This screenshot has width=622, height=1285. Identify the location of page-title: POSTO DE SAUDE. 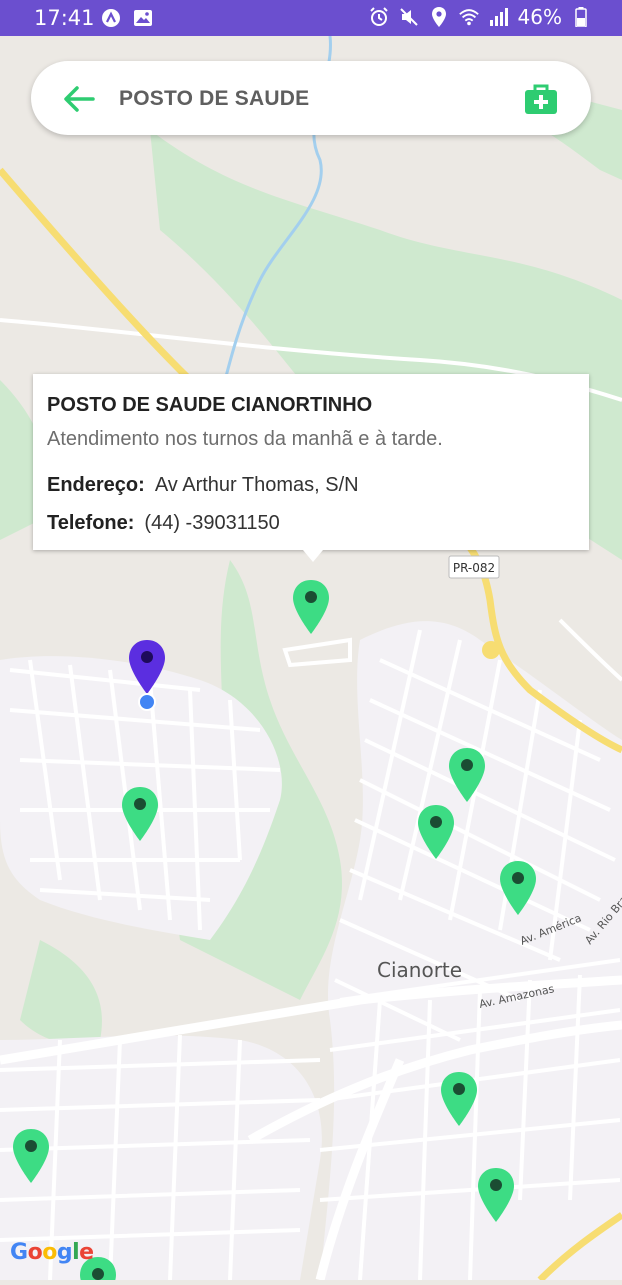
(214, 98).